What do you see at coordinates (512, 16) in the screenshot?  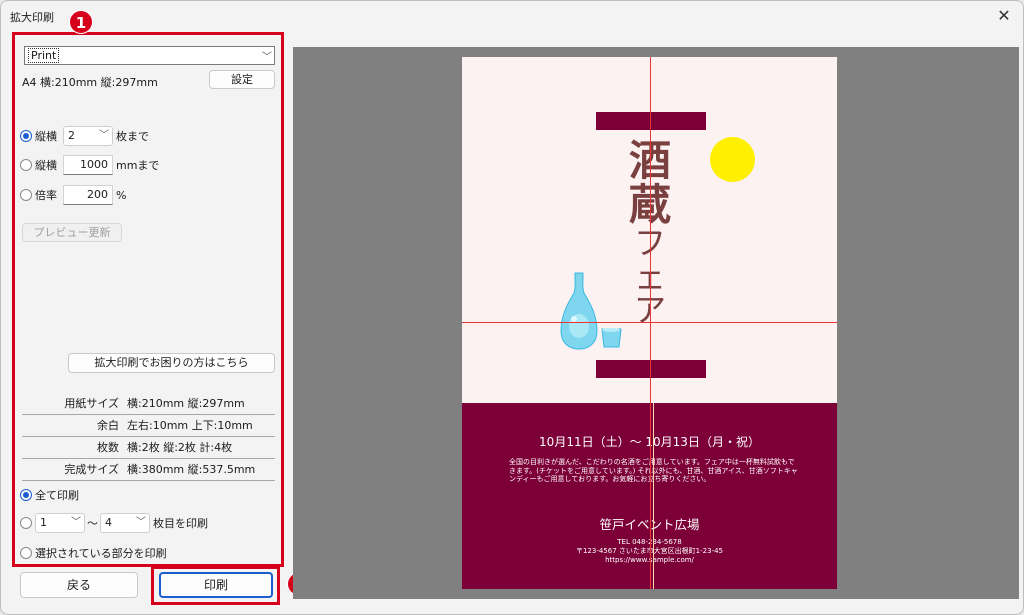 I see `title-bar: 拡大印刷 ✕` at bounding box center [512, 16].